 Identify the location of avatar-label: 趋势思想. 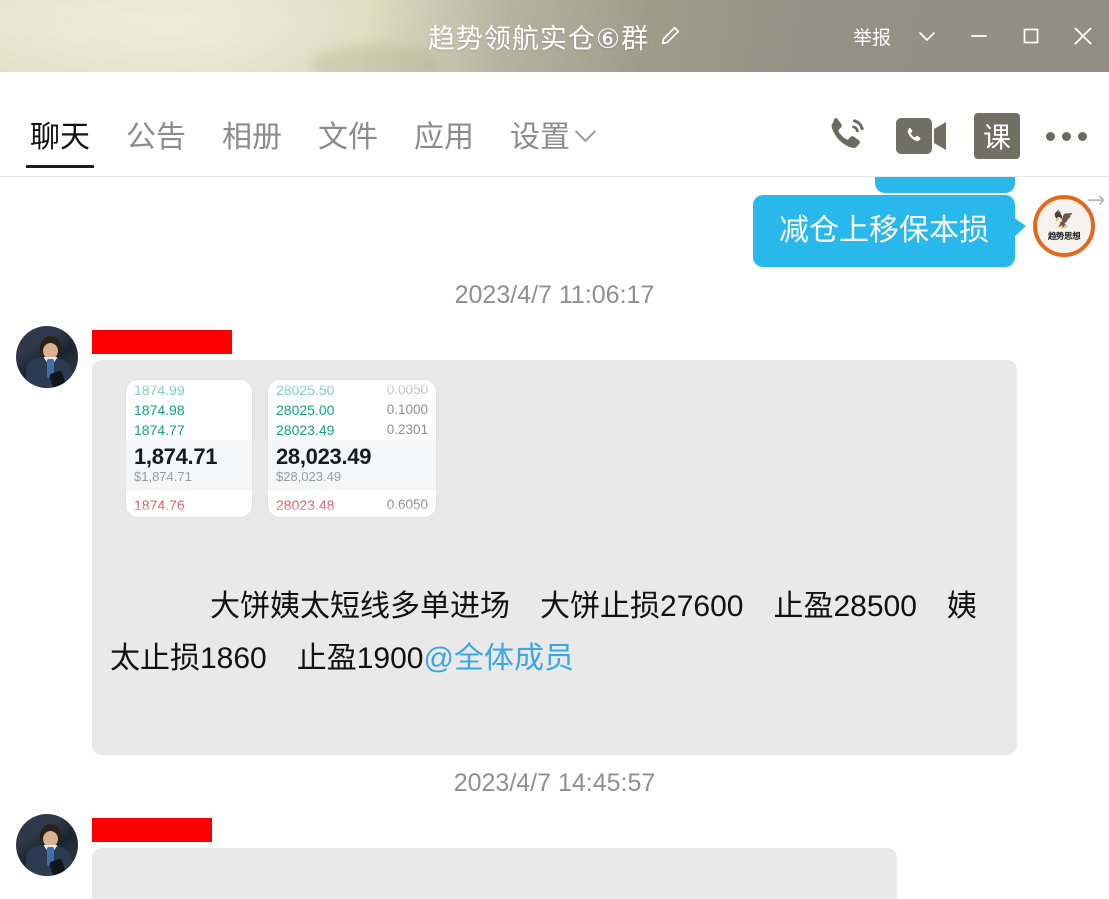
(1064, 235).